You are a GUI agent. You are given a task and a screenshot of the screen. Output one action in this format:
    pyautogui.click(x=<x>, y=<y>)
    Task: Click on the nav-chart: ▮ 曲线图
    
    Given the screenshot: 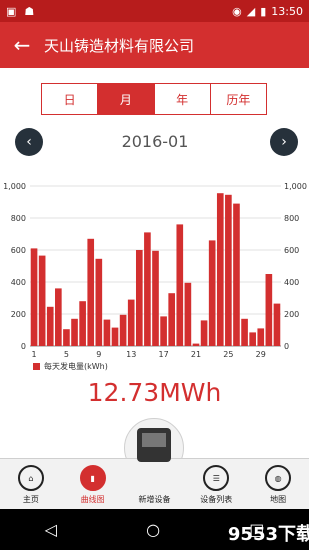 What is the action you would take?
    pyautogui.click(x=93, y=484)
    